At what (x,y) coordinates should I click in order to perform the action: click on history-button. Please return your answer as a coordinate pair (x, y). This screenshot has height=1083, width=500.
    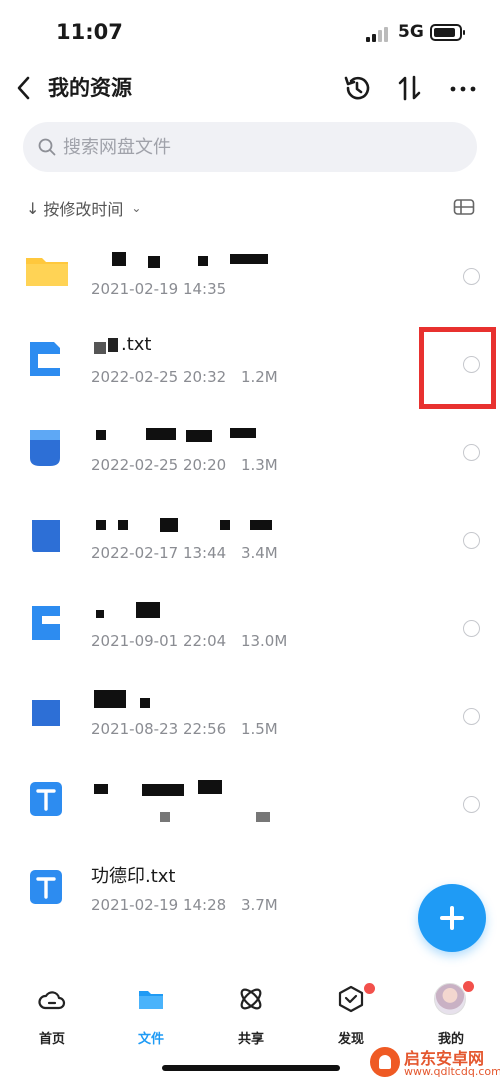
    Looking at the image, I should click on (357, 88).